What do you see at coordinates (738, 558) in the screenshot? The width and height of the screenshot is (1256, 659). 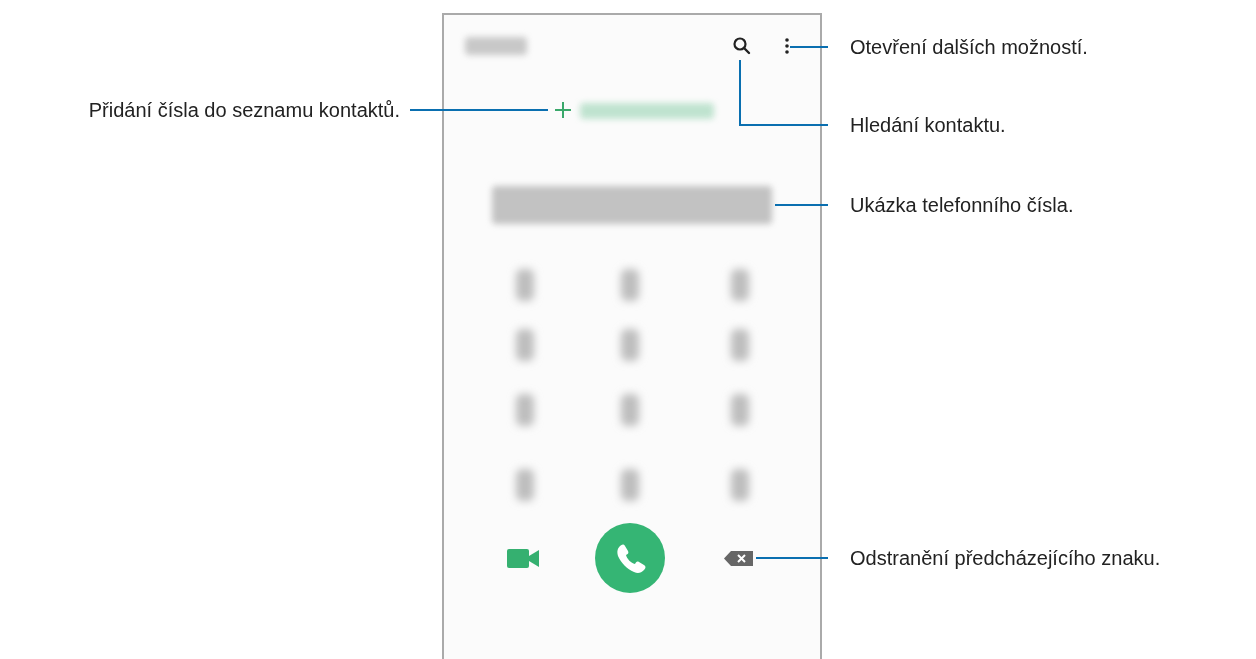 I see `backspace-icon` at bounding box center [738, 558].